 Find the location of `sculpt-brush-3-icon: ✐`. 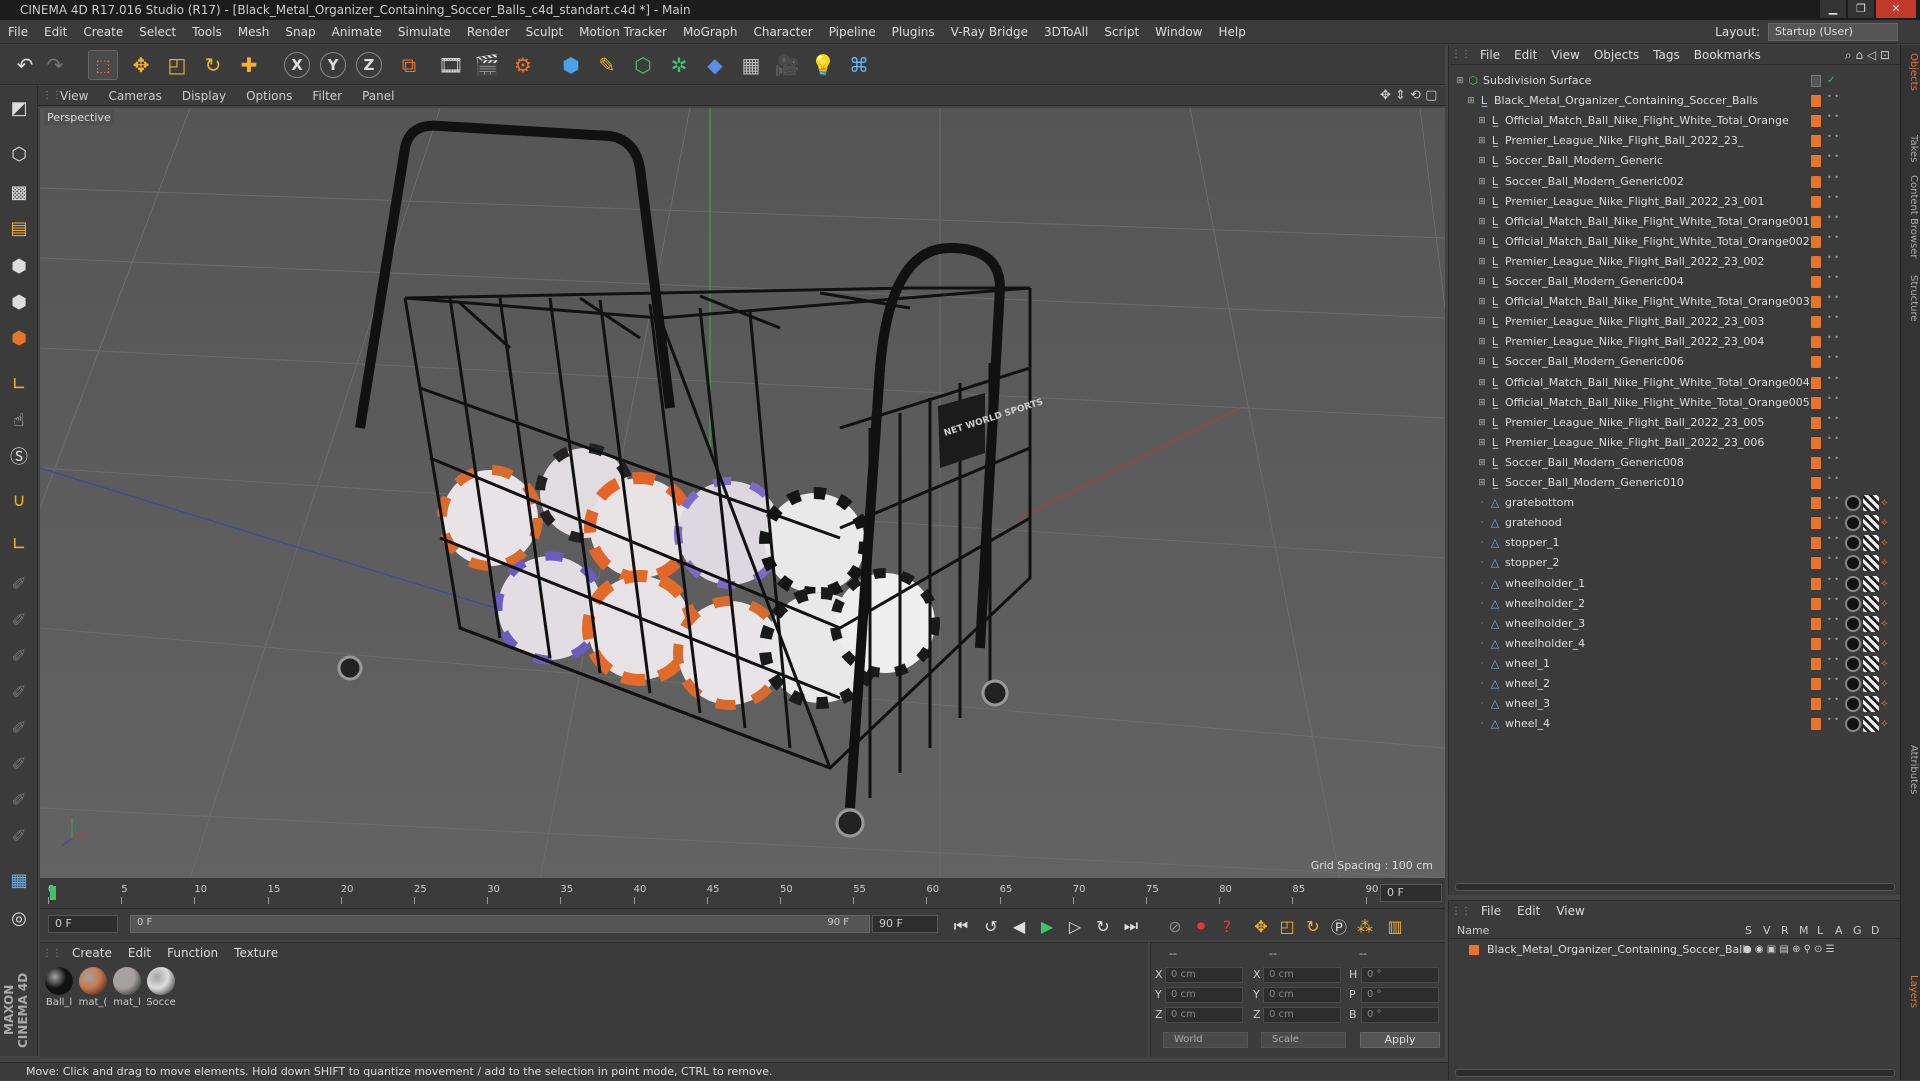

sculpt-brush-3-icon: ✐ is located at coordinates (19, 656).